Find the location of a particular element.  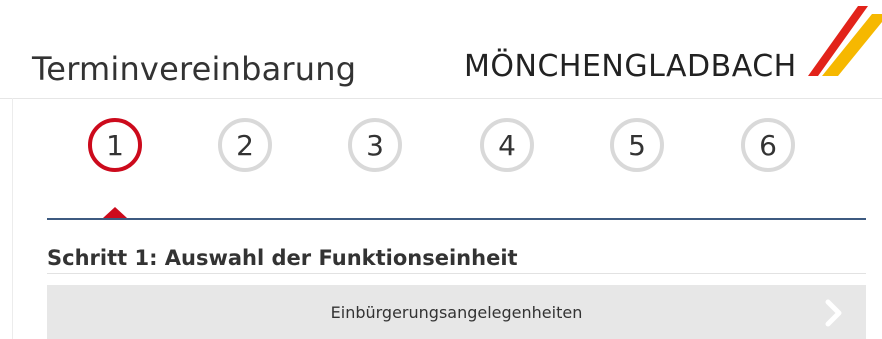

active-step-marker-icon is located at coordinates (115, 212).